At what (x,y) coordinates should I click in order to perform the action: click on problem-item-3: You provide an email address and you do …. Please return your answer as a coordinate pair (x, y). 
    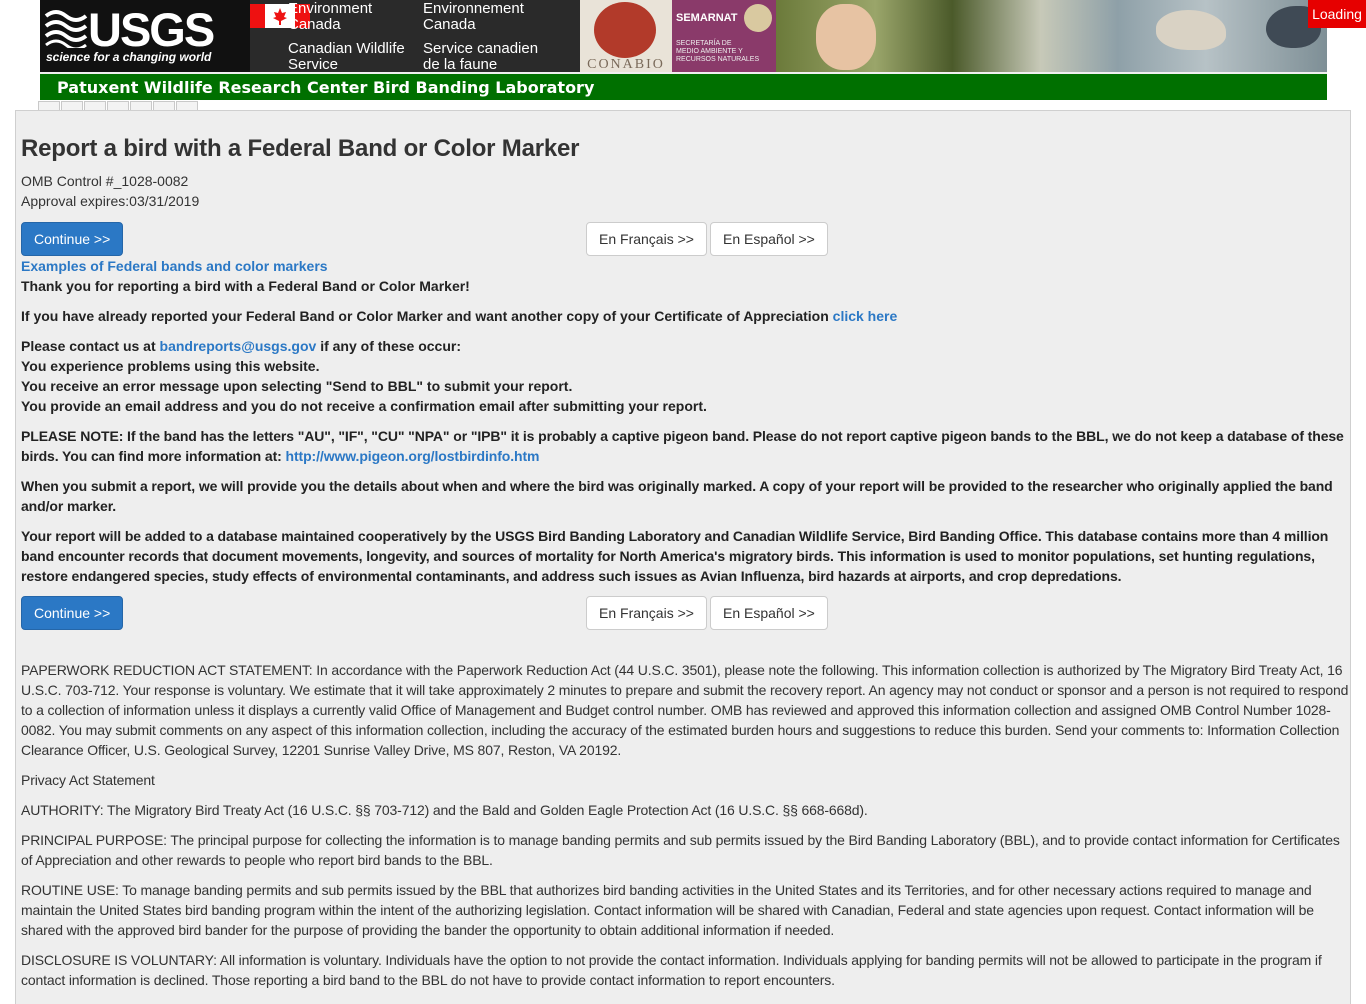
    Looking at the image, I should click on (364, 406).